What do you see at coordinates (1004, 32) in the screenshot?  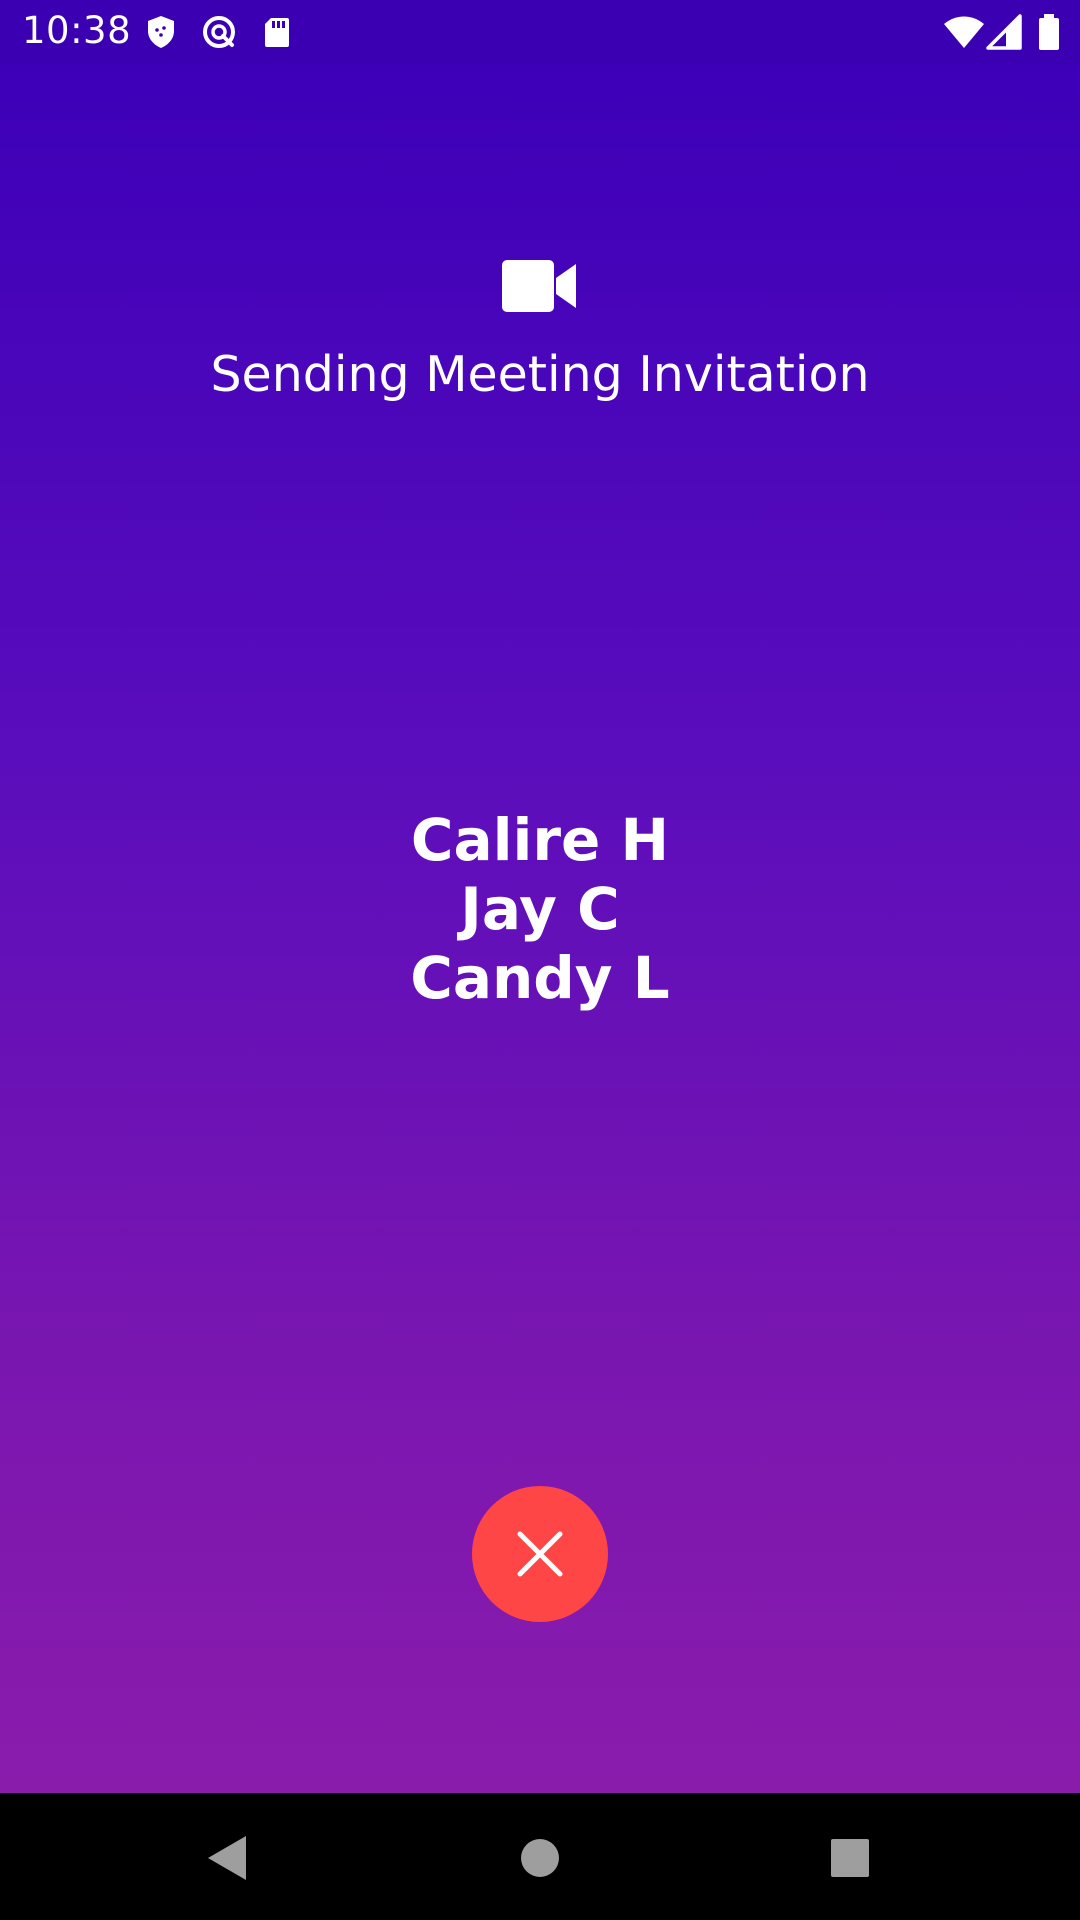 I see `signal-icon` at bounding box center [1004, 32].